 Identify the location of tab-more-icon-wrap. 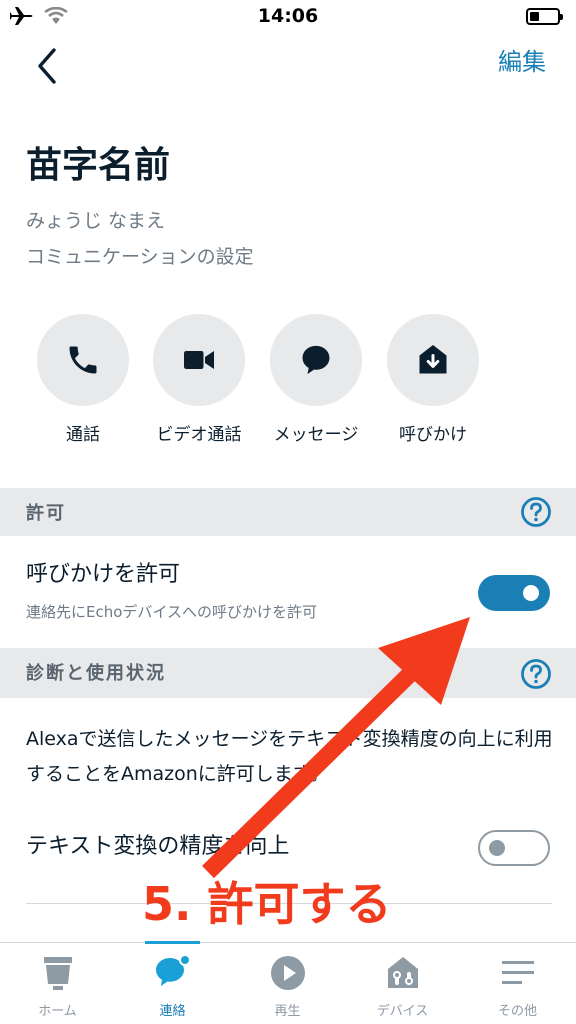
(517, 973).